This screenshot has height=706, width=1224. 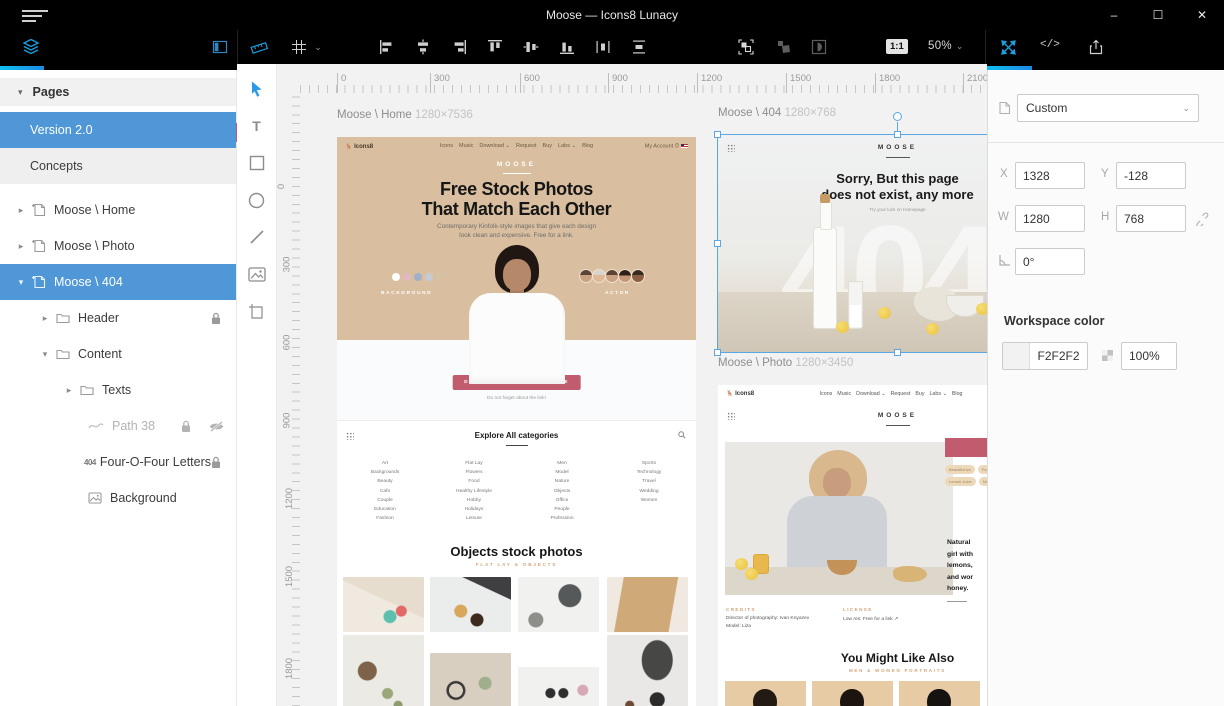 I want to click on chevron-down-icon: ▾, so click(x=20, y=92).